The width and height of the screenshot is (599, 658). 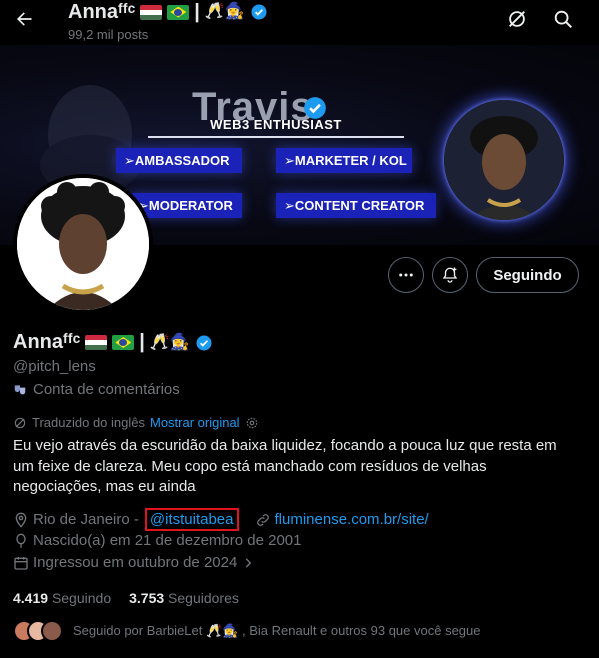 What do you see at coordinates (249, 562) in the screenshot?
I see `chevron-right-icon` at bounding box center [249, 562].